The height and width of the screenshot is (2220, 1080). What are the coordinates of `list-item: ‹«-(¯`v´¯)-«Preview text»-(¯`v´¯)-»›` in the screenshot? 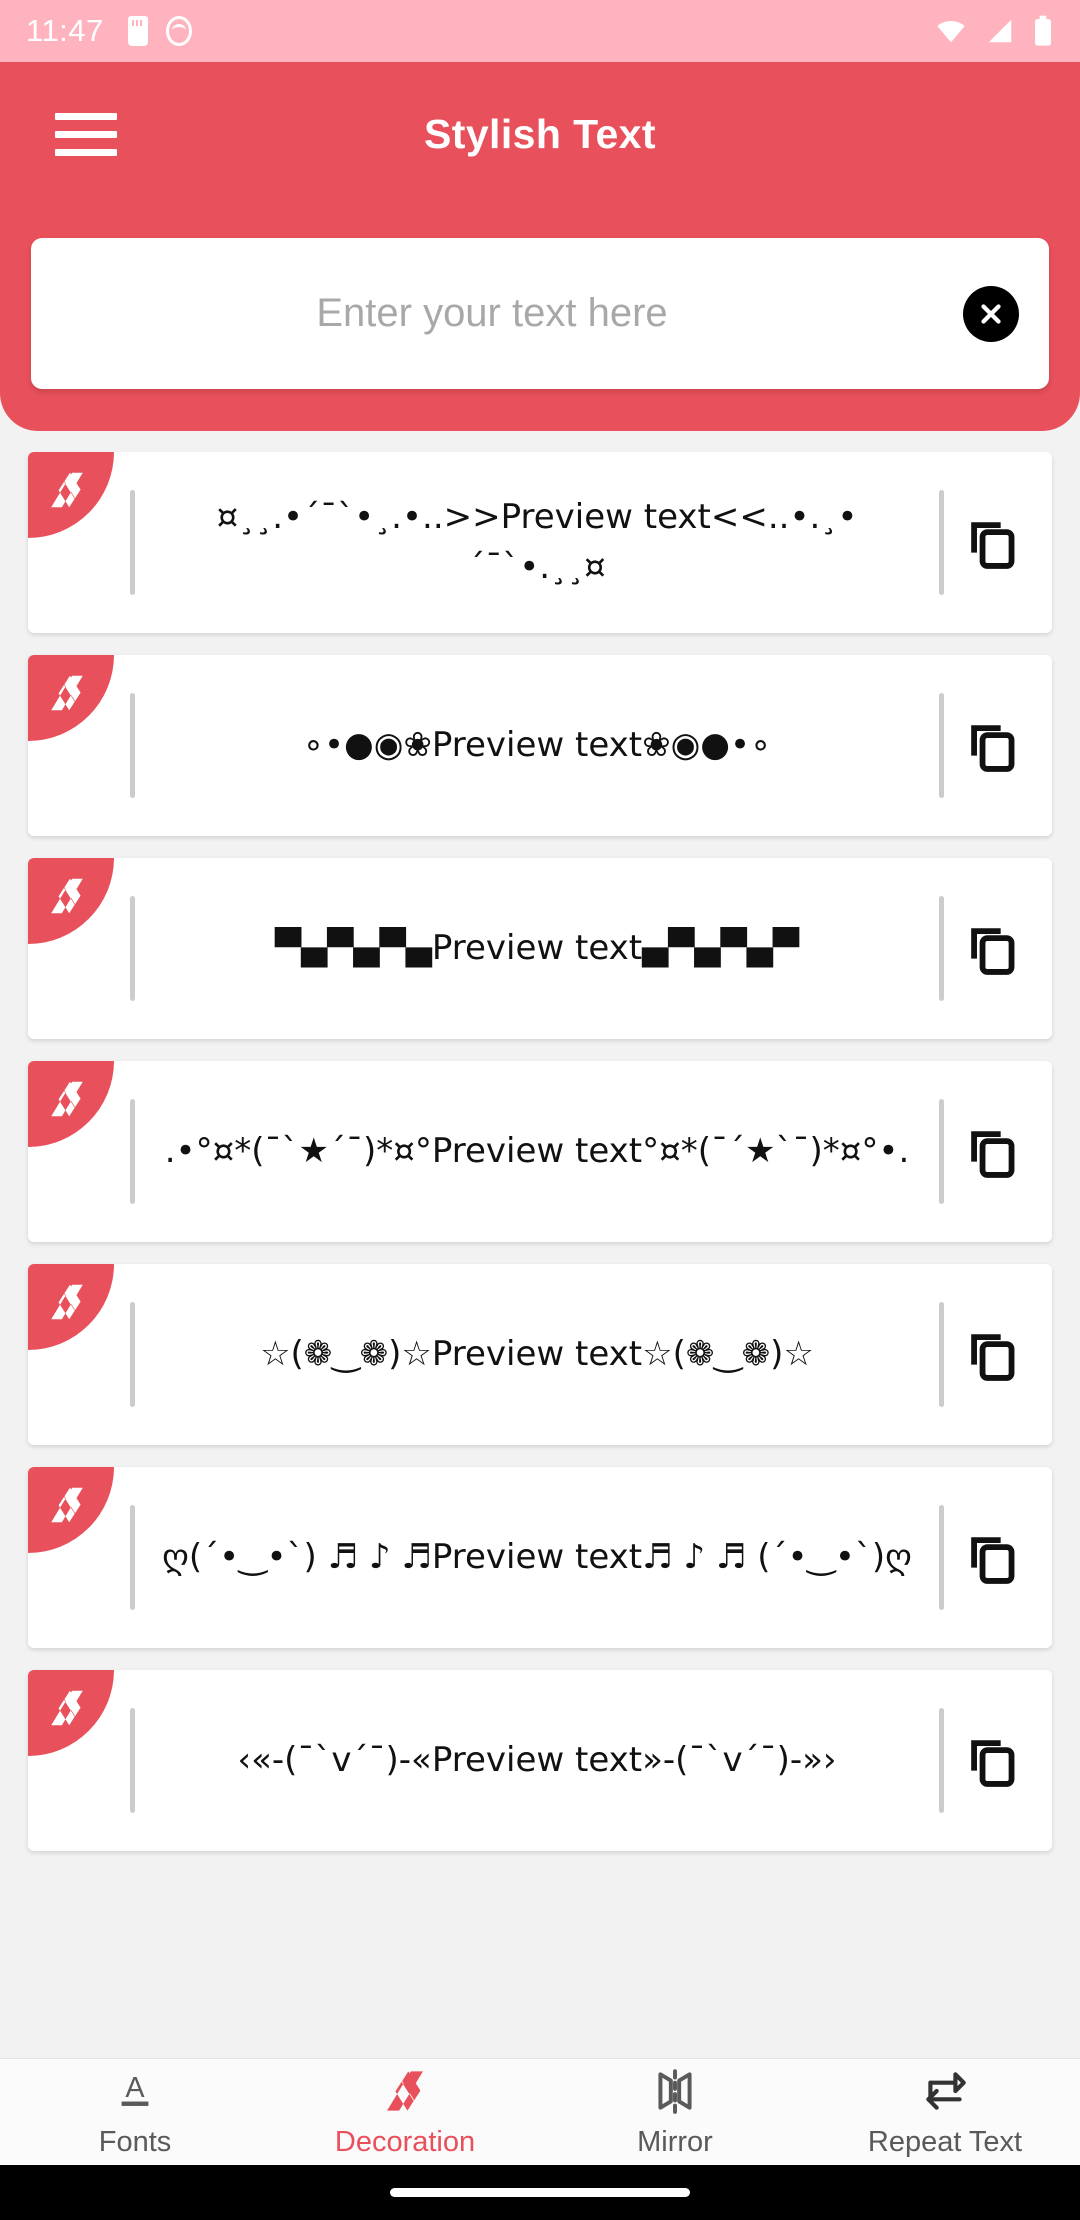 It's located at (540, 1760).